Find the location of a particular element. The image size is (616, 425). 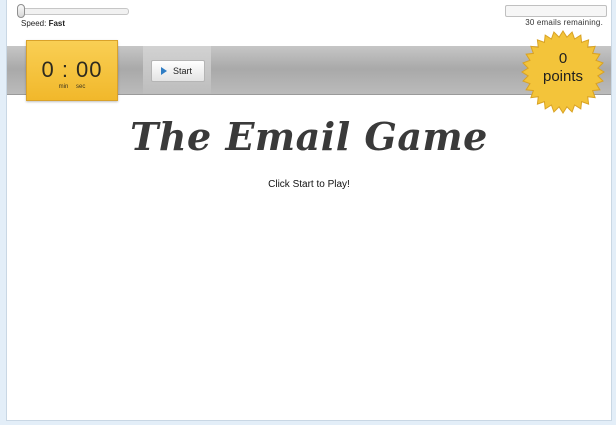

speed-value: Fast is located at coordinates (57, 23).